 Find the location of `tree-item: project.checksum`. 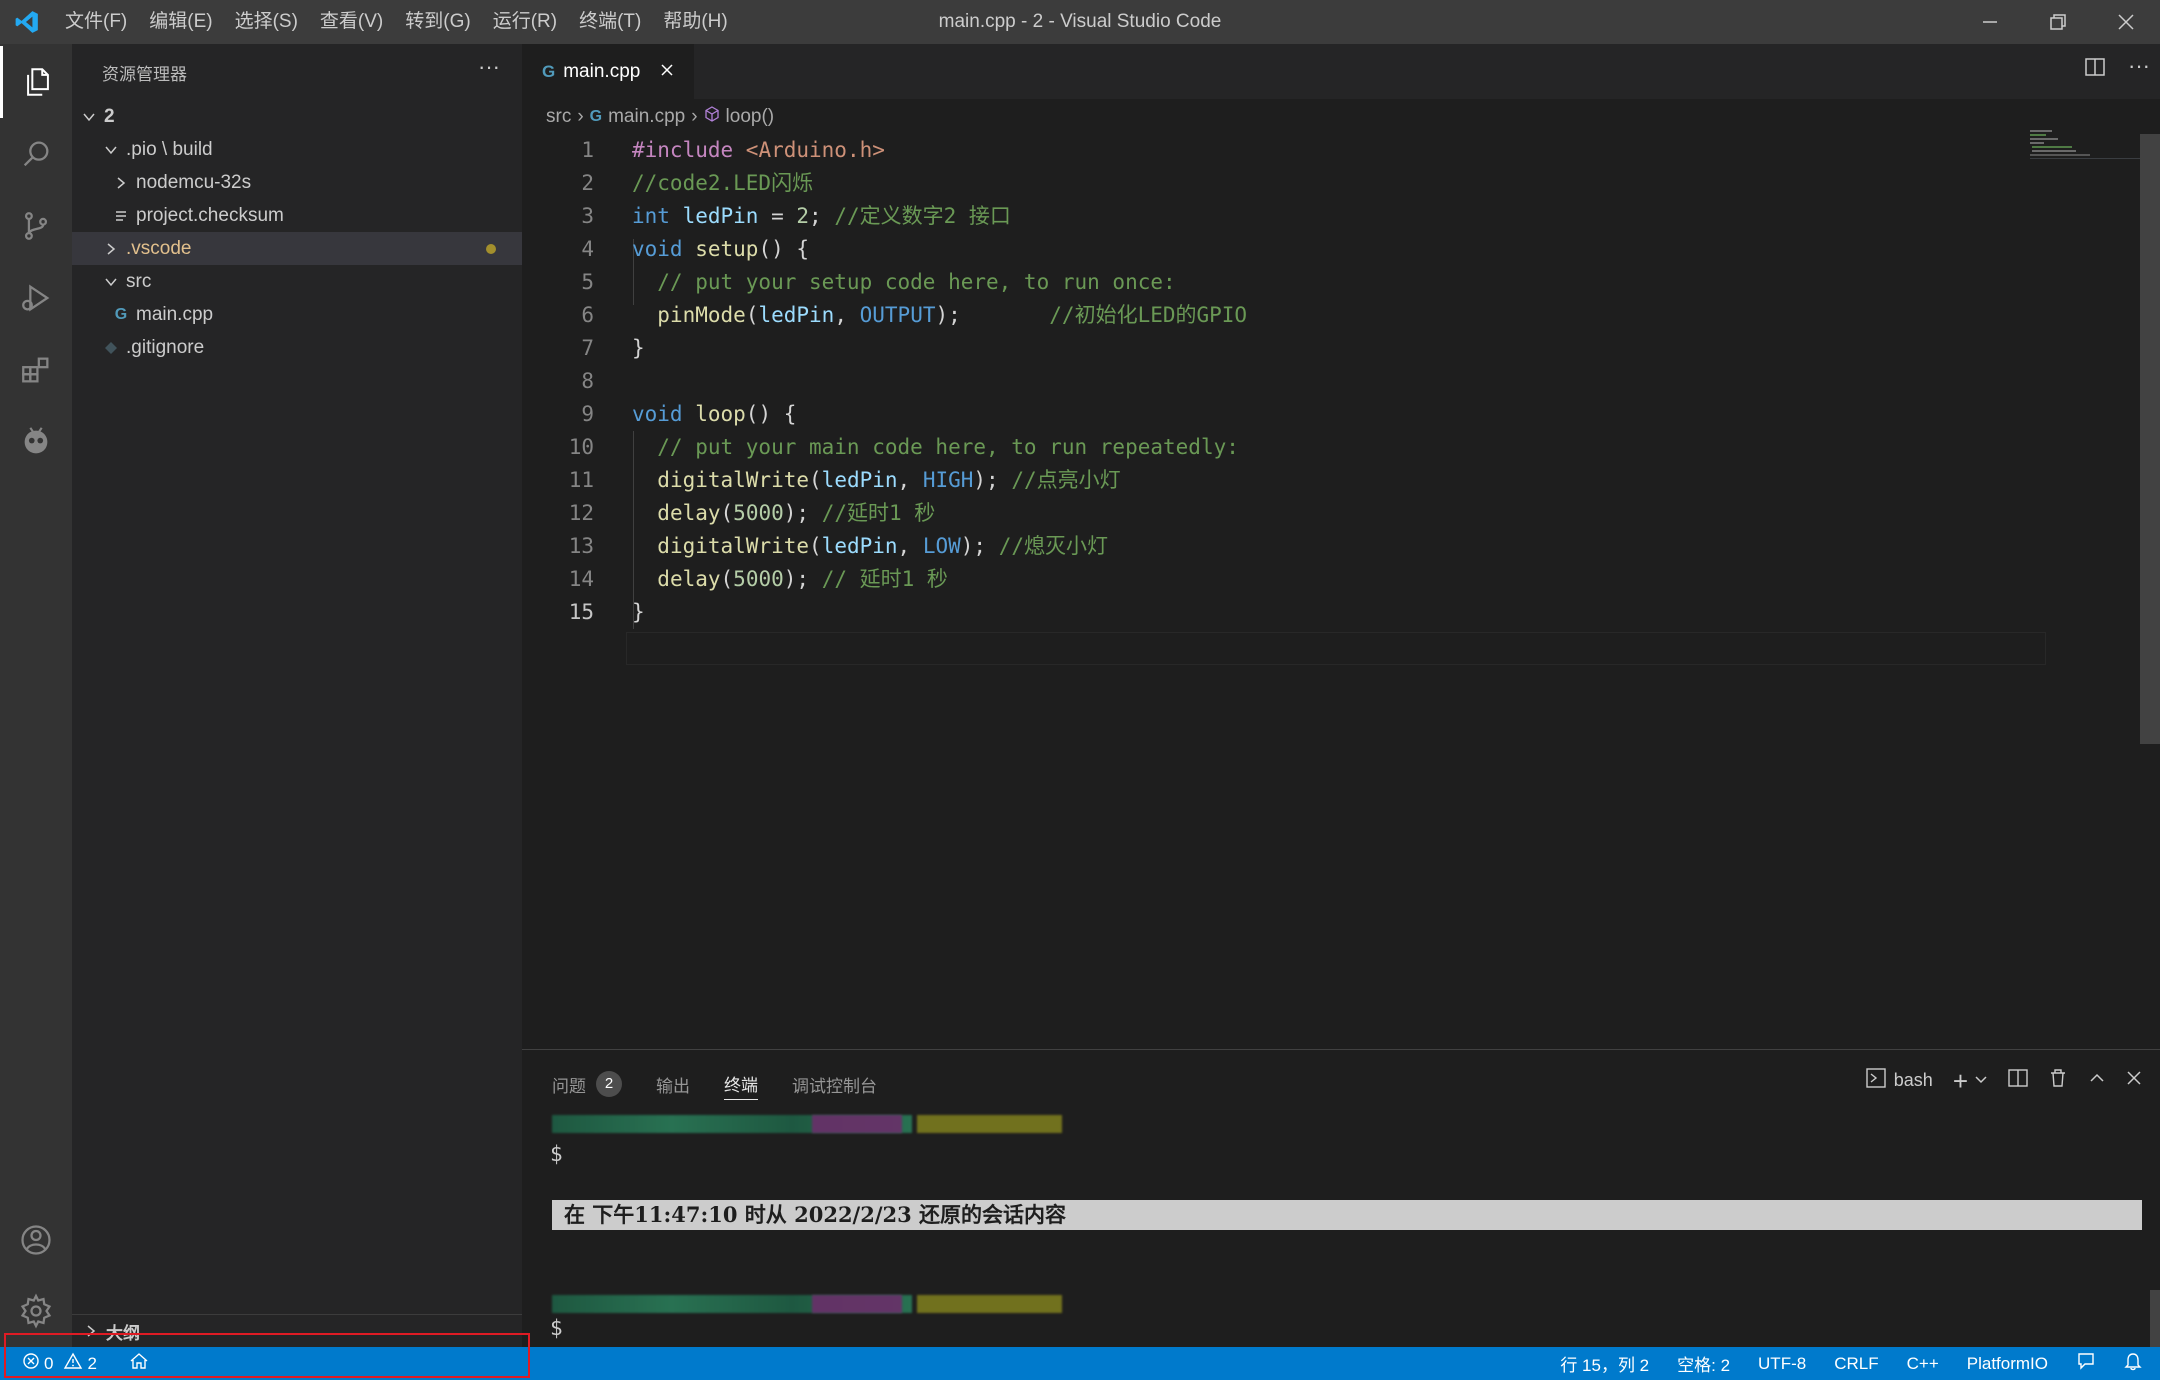

tree-item: project.checksum is located at coordinates (297, 215).